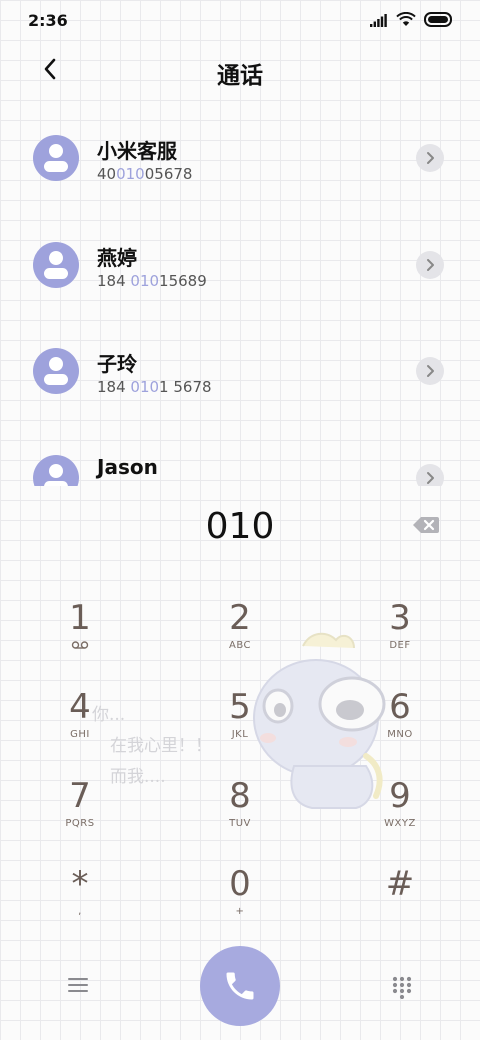 Image resolution: width=480 pixels, height=1040 pixels. I want to click on contact-name: Jason, so click(127, 467).